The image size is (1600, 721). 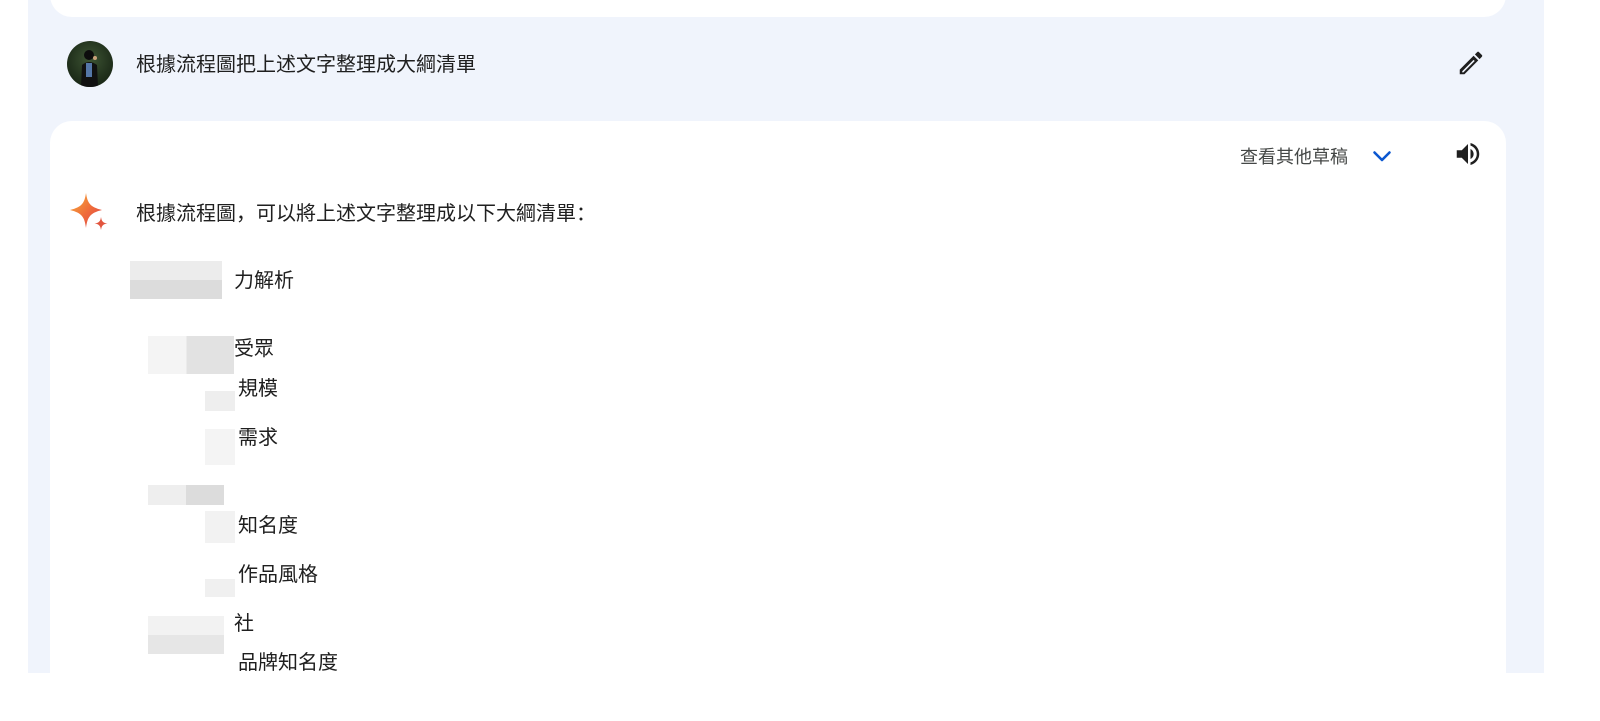 I want to click on avatar, so click(x=90, y=64).